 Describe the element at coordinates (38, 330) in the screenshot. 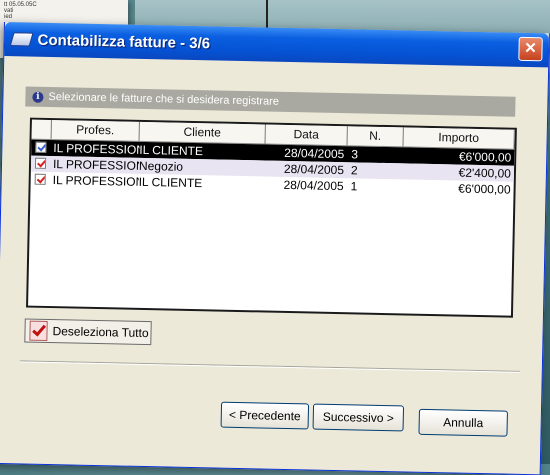

I see `check-icon` at that location.